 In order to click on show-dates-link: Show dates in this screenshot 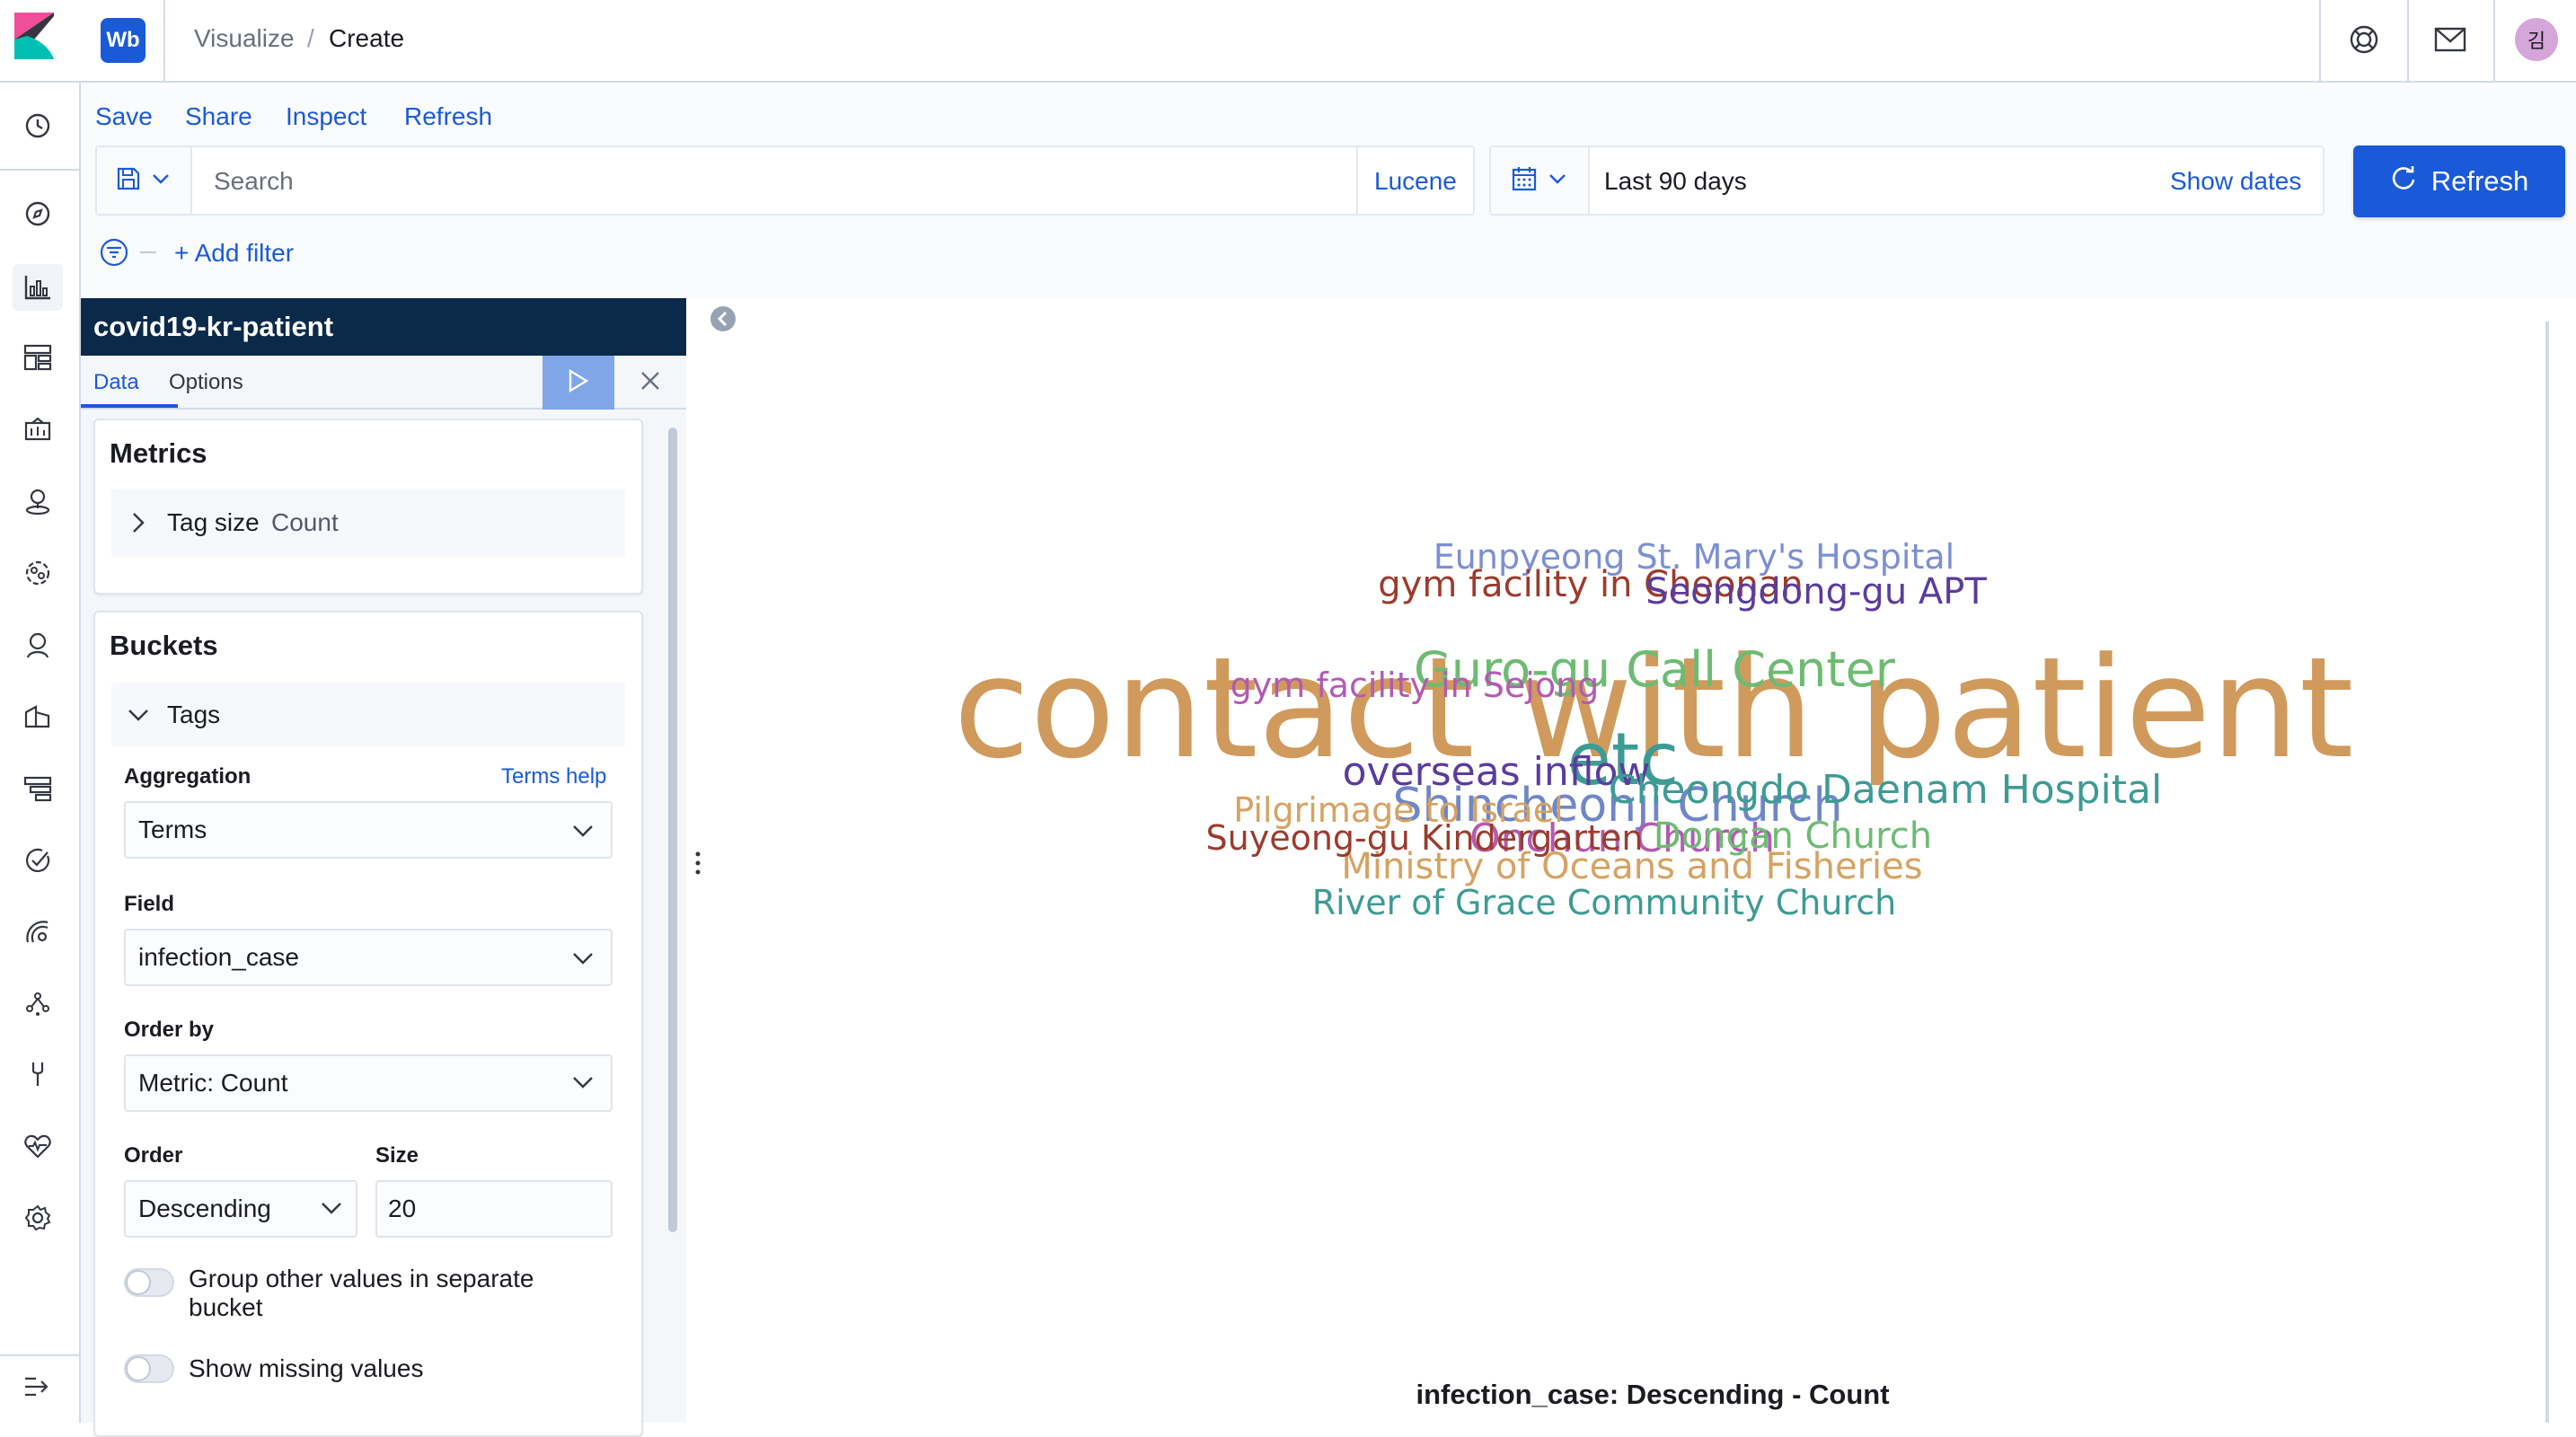, I will do `click(2235, 181)`.